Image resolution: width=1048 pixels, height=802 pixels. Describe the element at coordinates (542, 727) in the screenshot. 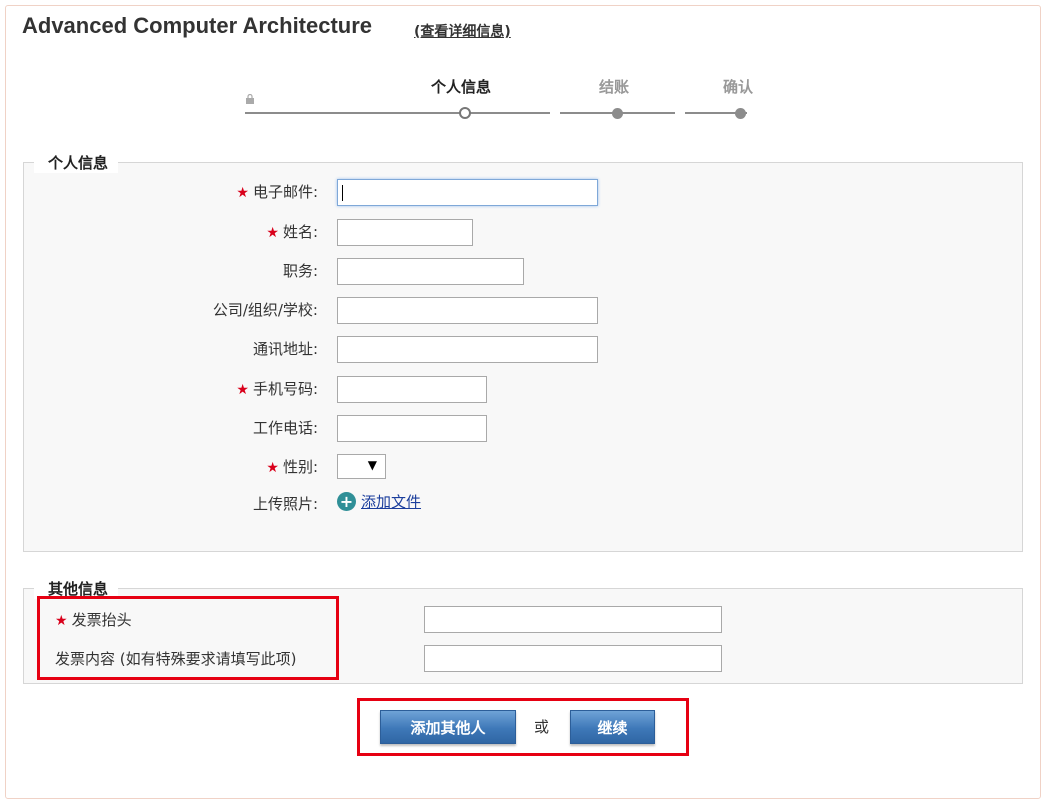

I see `or-separator: 或` at that location.